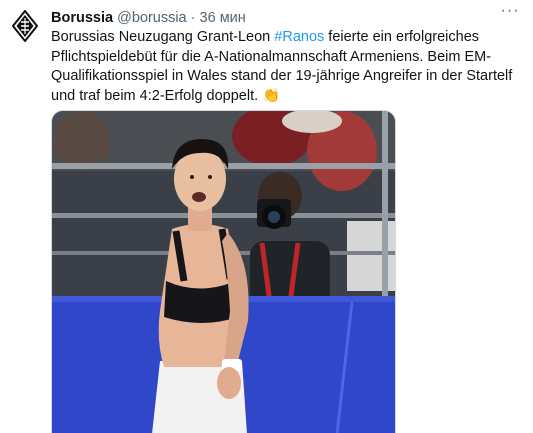  I want to click on author-handle: @borussia, so click(152, 18).